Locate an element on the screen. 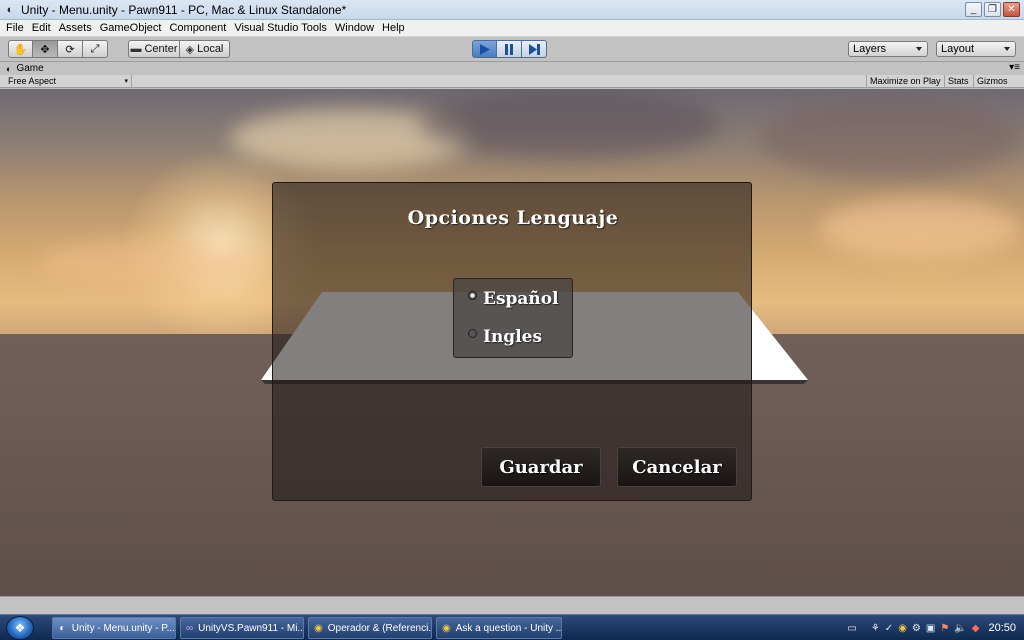 The height and width of the screenshot is (640, 1024). volume-icon: 🔈 is located at coordinates (960, 628).